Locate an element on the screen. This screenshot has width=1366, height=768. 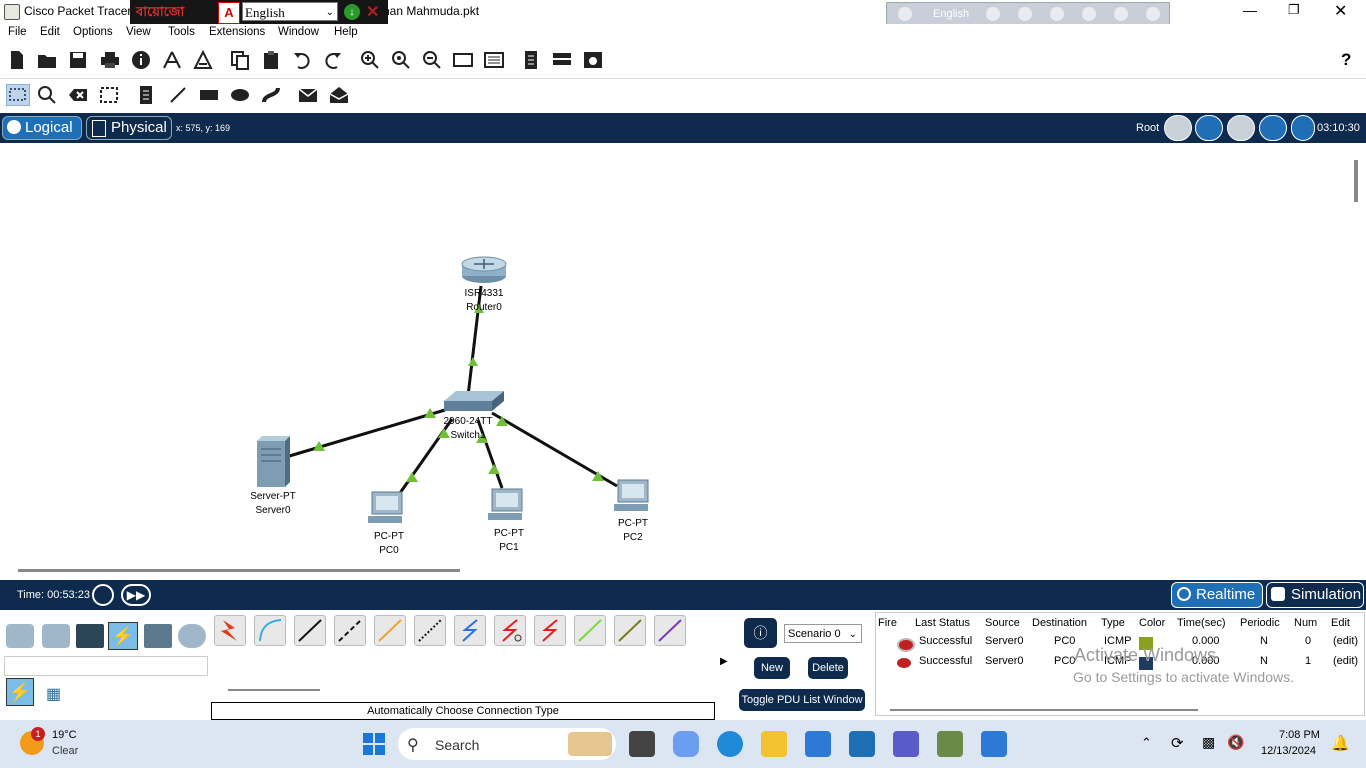
new-file-icon is located at coordinates (17, 60).